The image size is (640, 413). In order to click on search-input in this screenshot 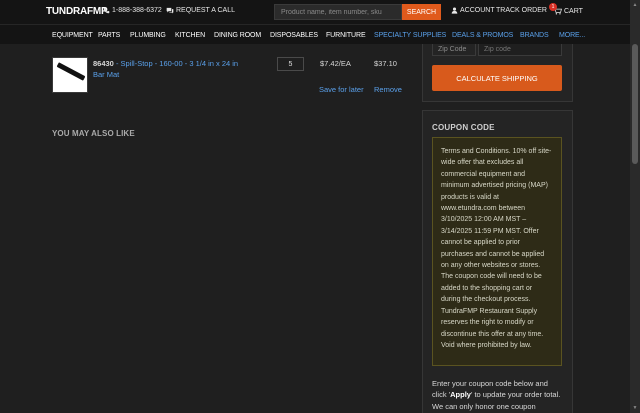, I will do `click(338, 12)`.